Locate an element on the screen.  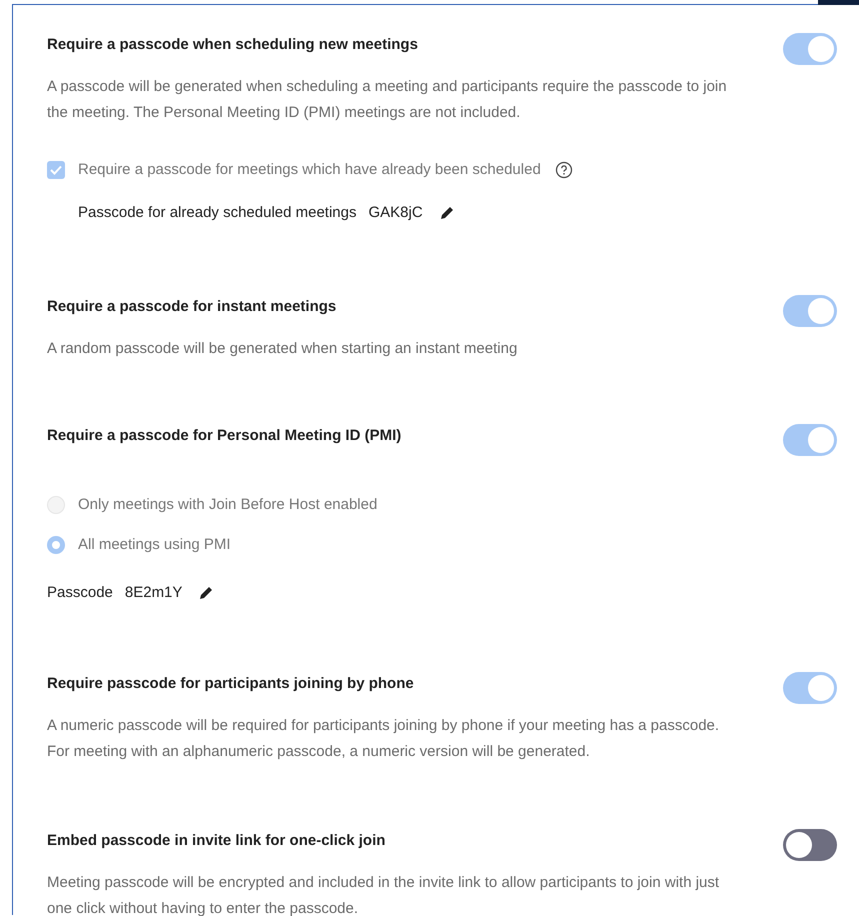
radio-label: All meetings using PMI is located at coordinates (154, 545).